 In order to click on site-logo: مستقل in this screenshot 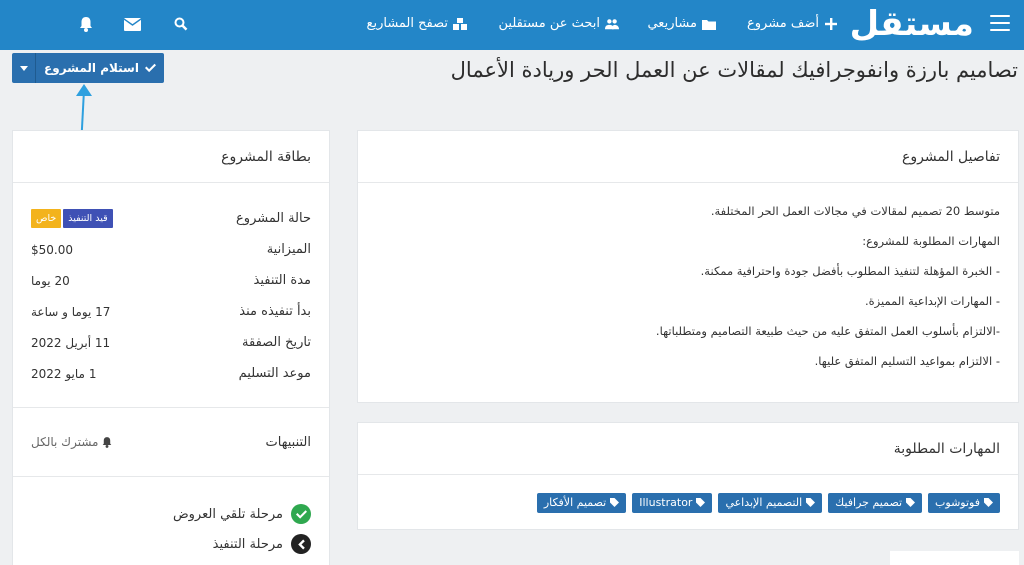, I will do `click(912, 24)`.